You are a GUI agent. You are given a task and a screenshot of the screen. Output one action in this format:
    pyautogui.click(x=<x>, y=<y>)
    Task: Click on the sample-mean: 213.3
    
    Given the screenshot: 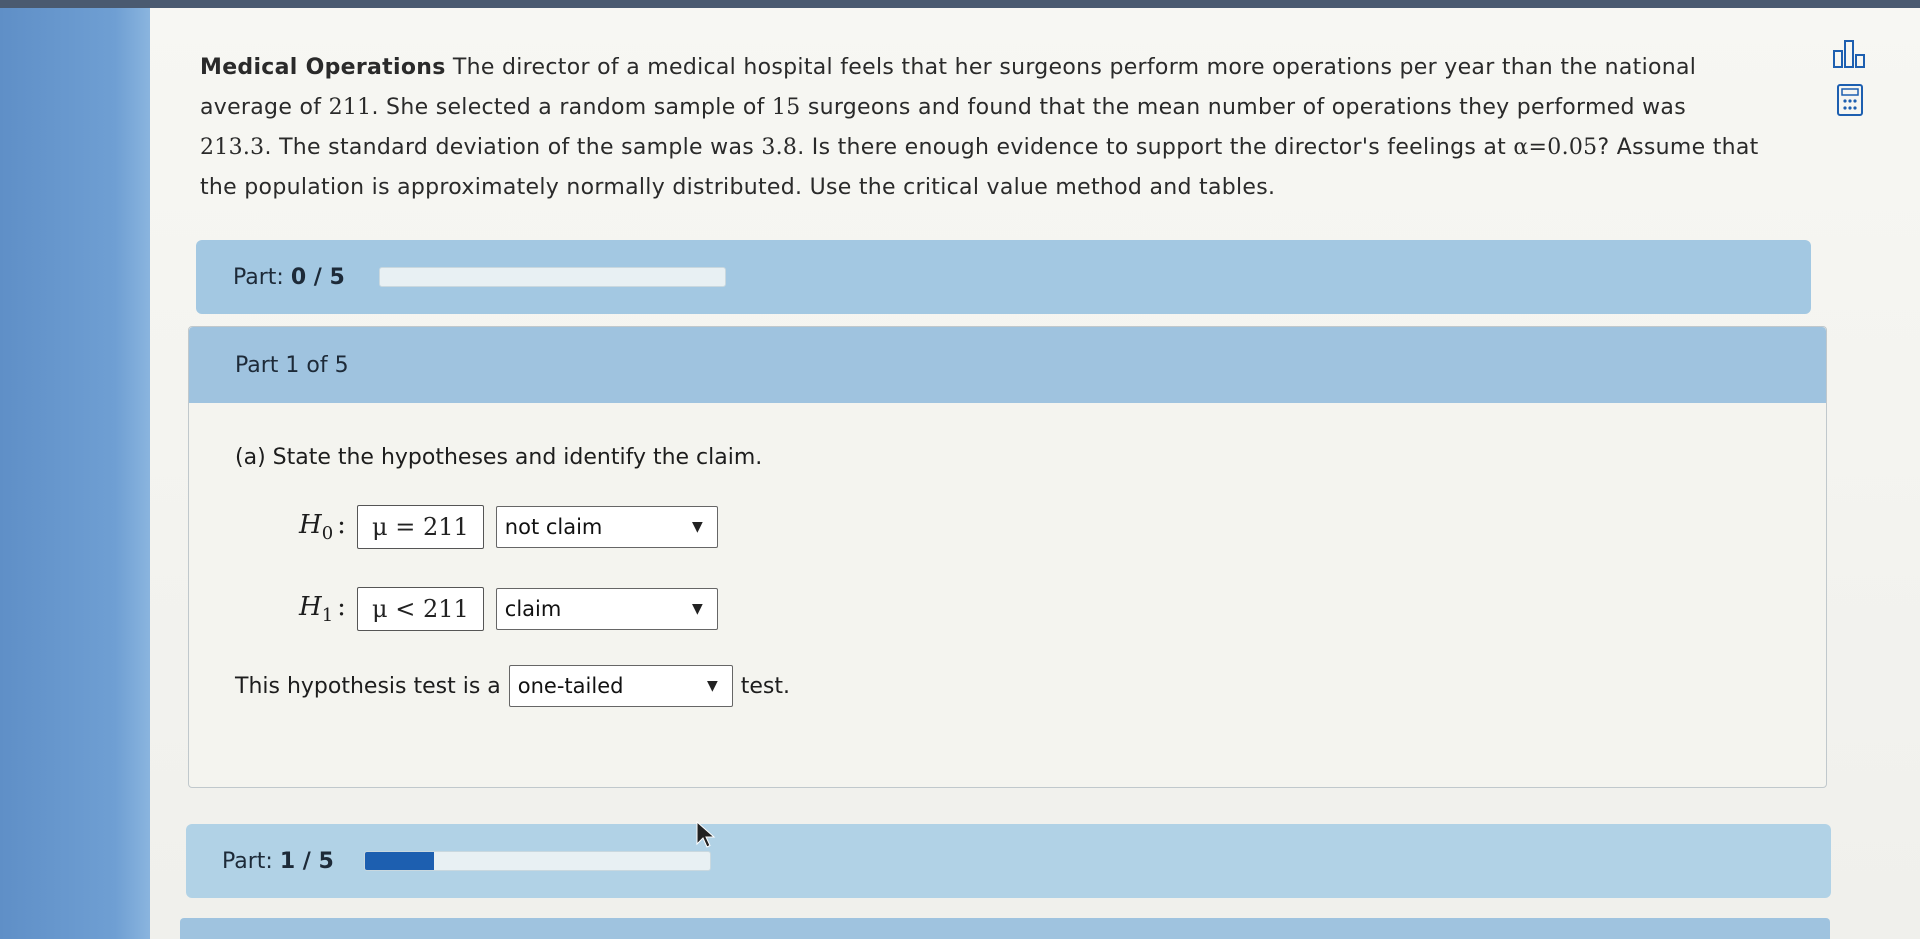 What is the action you would take?
    pyautogui.click(x=232, y=147)
    